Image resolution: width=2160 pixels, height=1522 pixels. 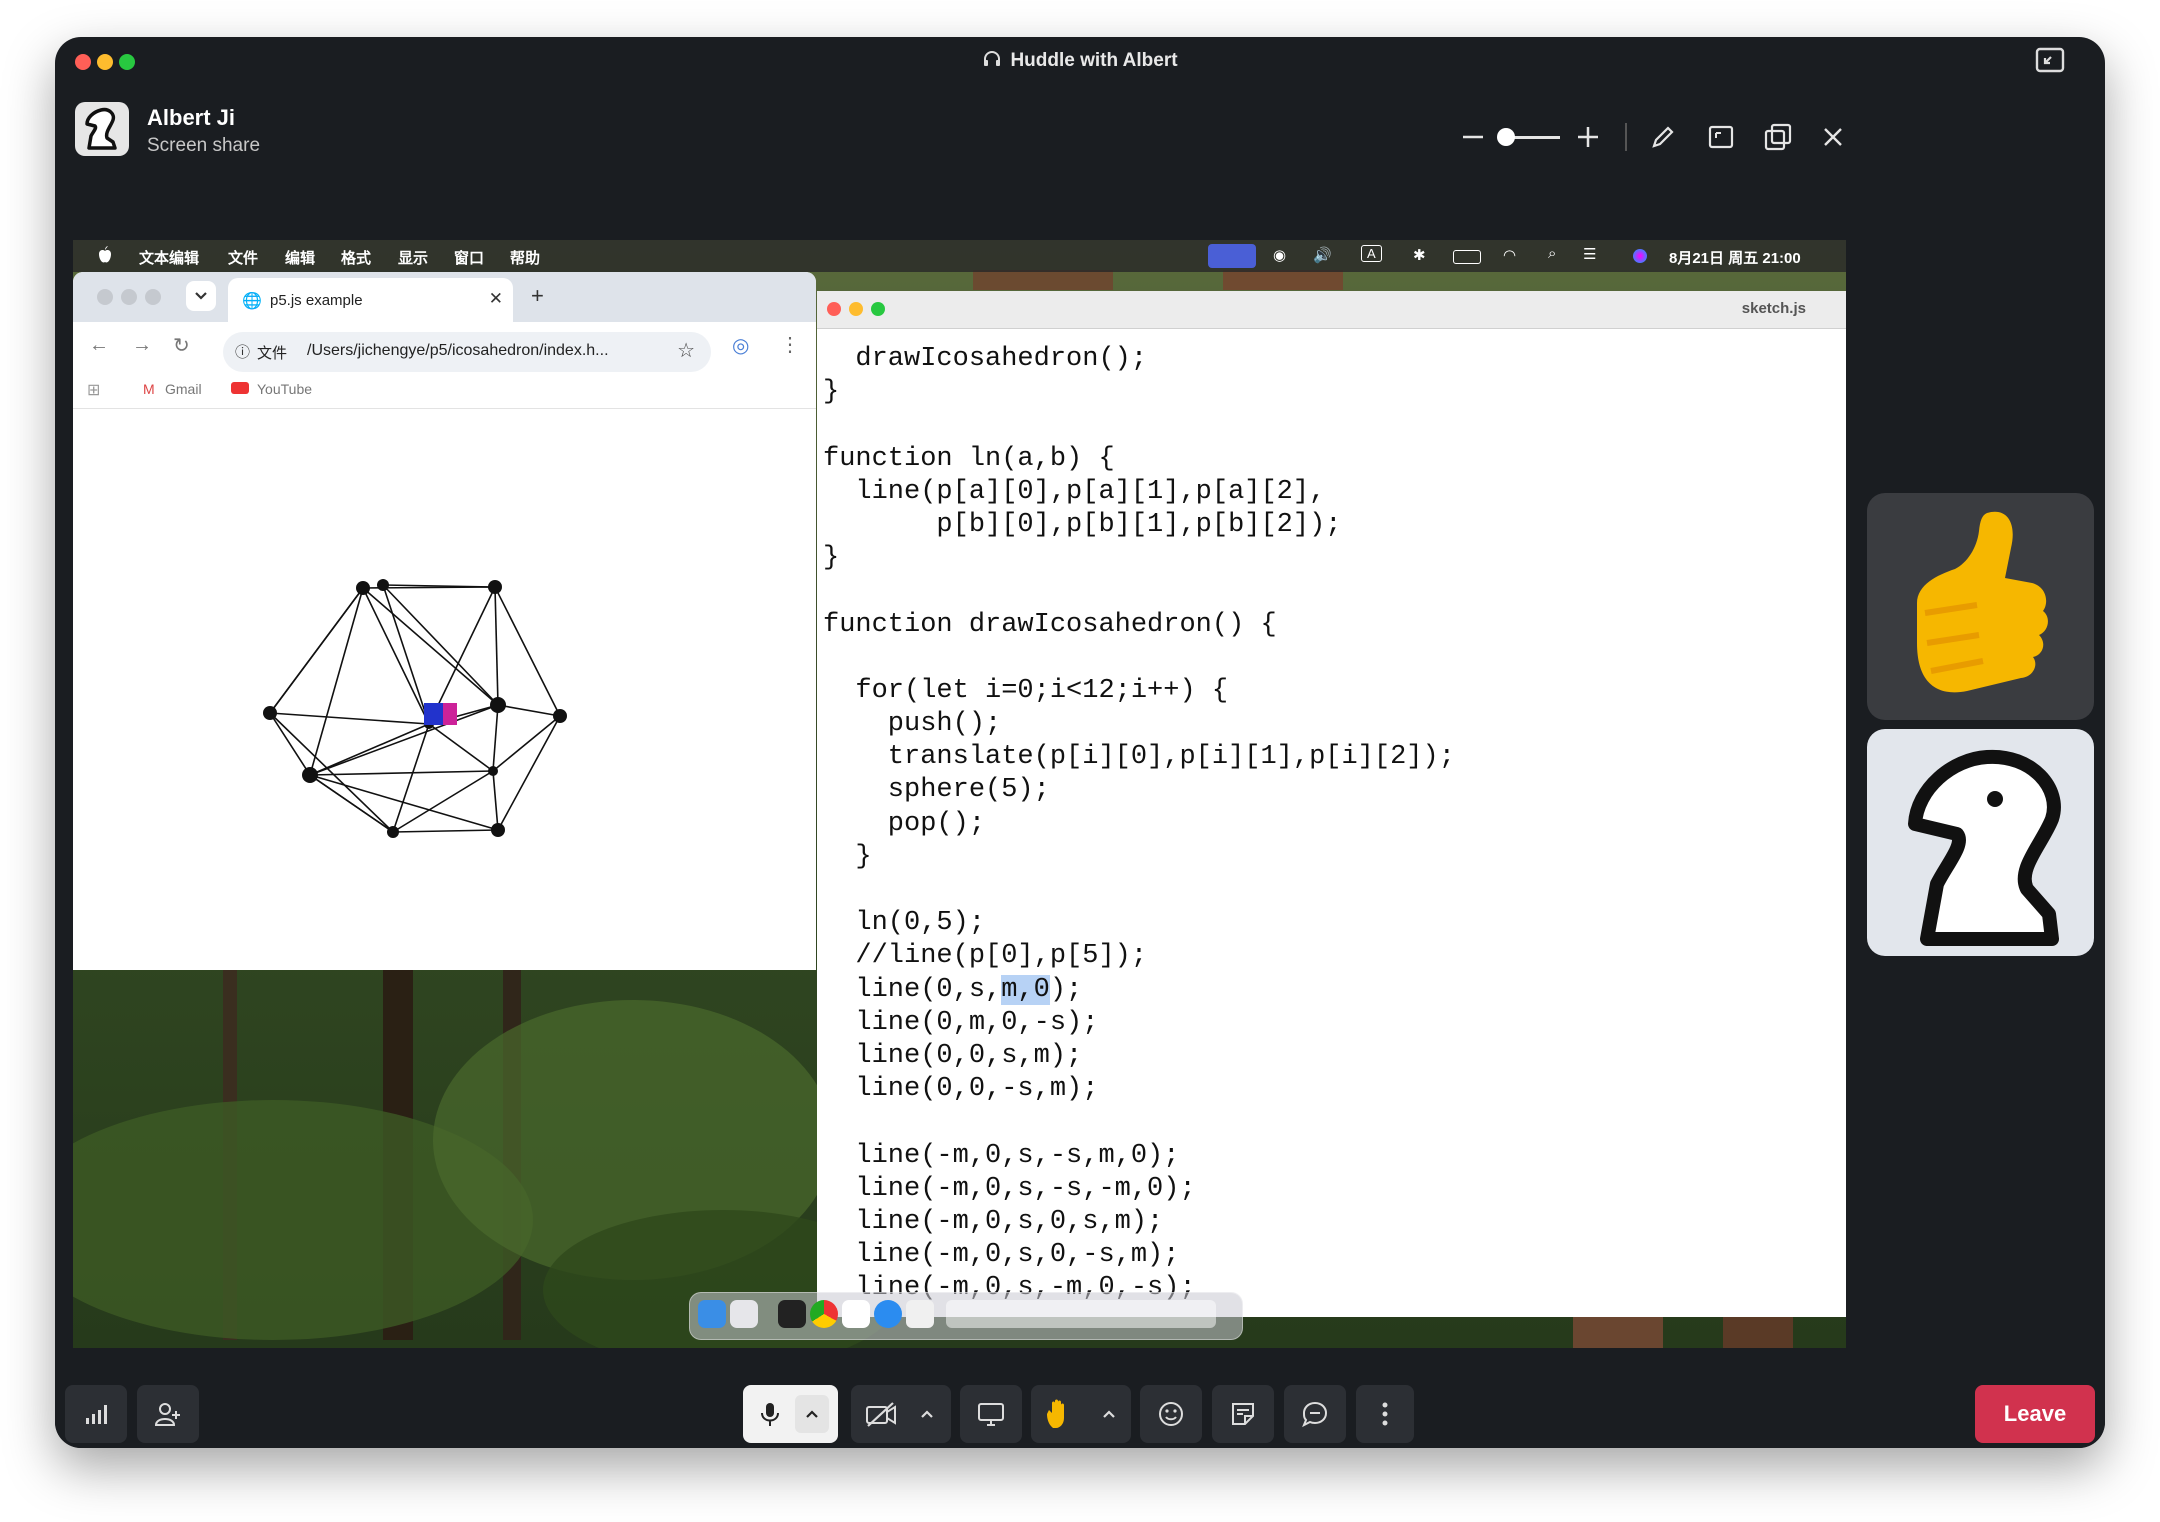 I want to click on mac-dock, so click(x=966, y=1316).